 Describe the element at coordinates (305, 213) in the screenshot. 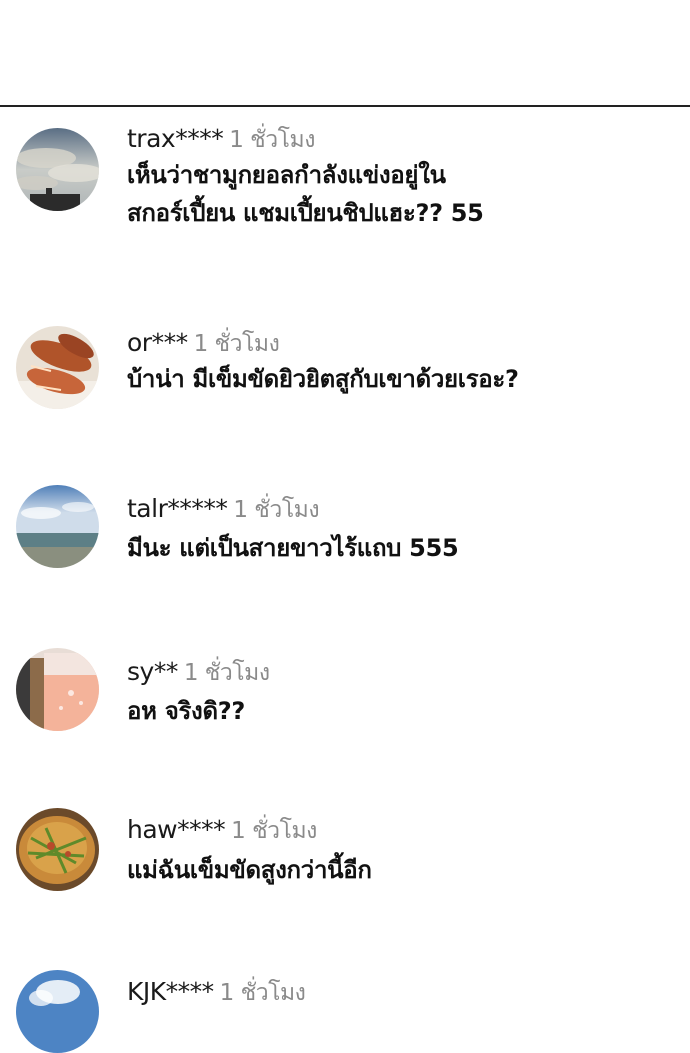

I see `comment-line: สกอร์เปี้ยน แชมเปี้ยนชิปแฮะ?? 55` at that location.